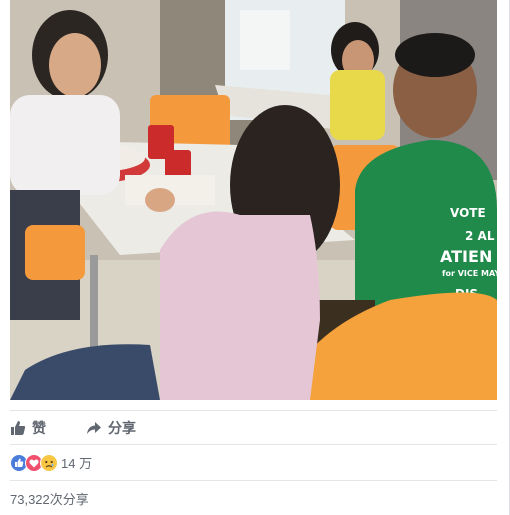  Describe the element at coordinates (253, 427) in the screenshot. I see `post-actions-bar: 赞 分享` at that location.